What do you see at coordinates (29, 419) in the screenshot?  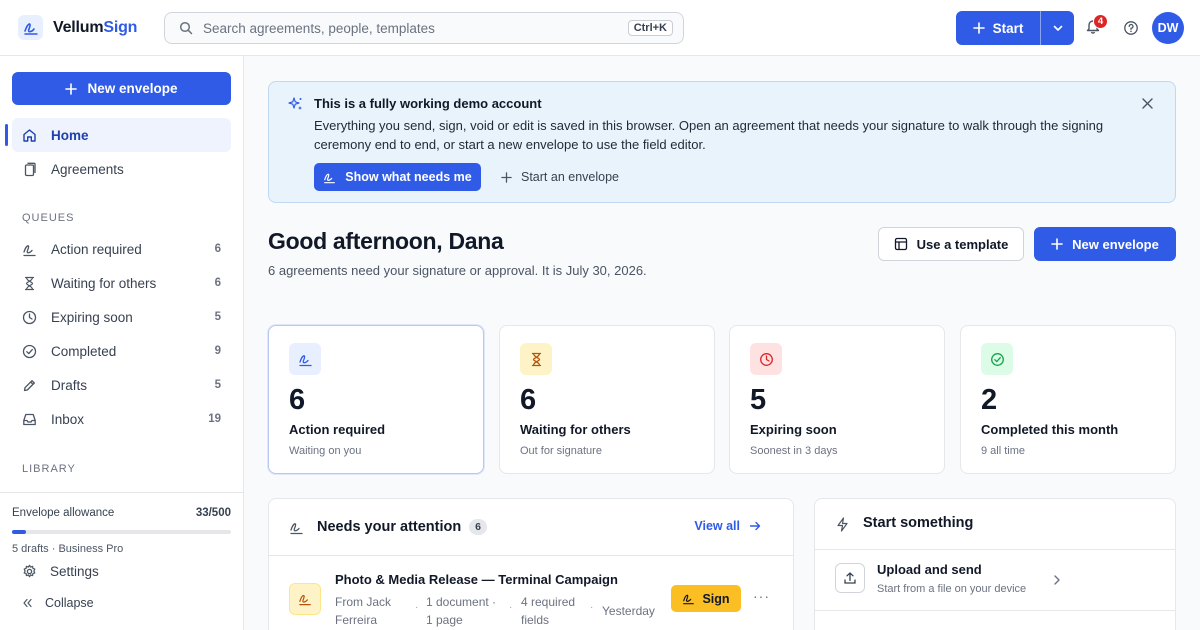 I see `inbox-icon` at bounding box center [29, 419].